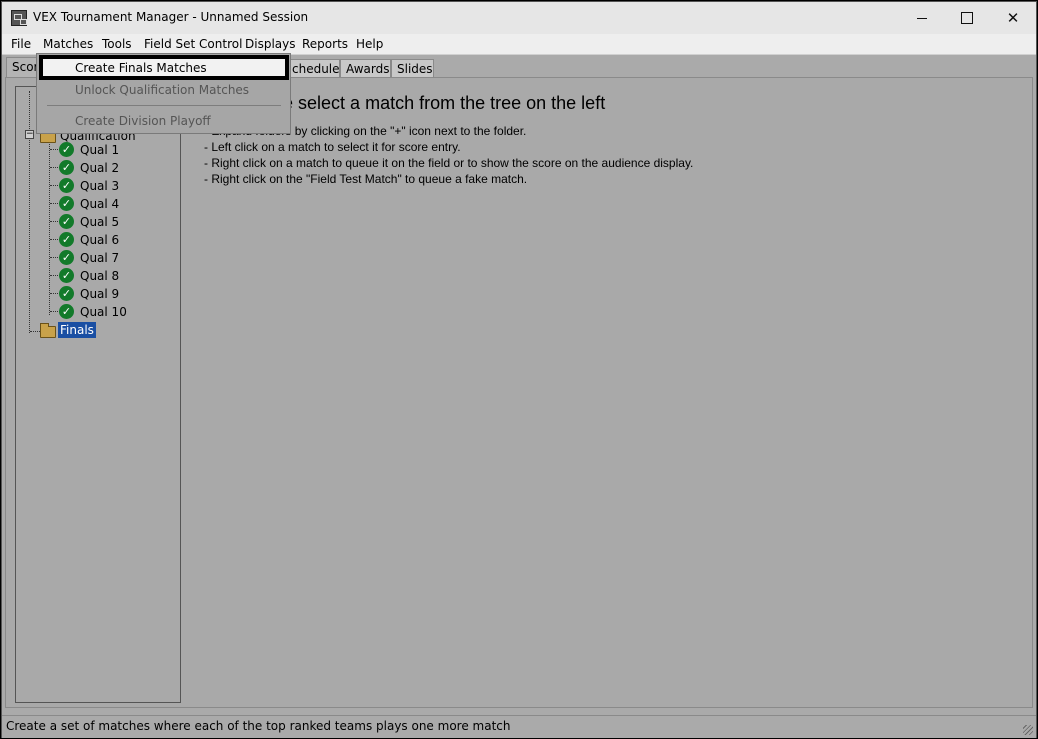  Describe the element at coordinates (29, 134) in the screenshot. I see `collapse-toggle: −` at that location.